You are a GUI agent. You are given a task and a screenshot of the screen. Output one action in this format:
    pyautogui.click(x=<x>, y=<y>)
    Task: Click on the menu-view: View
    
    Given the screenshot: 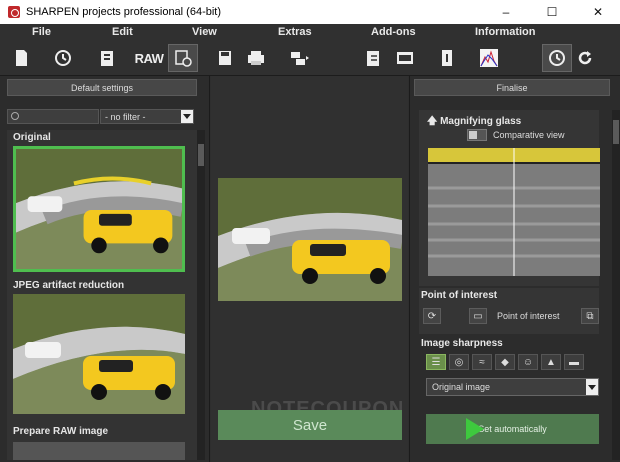 What is the action you would take?
    pyautogui.click(x=204, y=32)
    